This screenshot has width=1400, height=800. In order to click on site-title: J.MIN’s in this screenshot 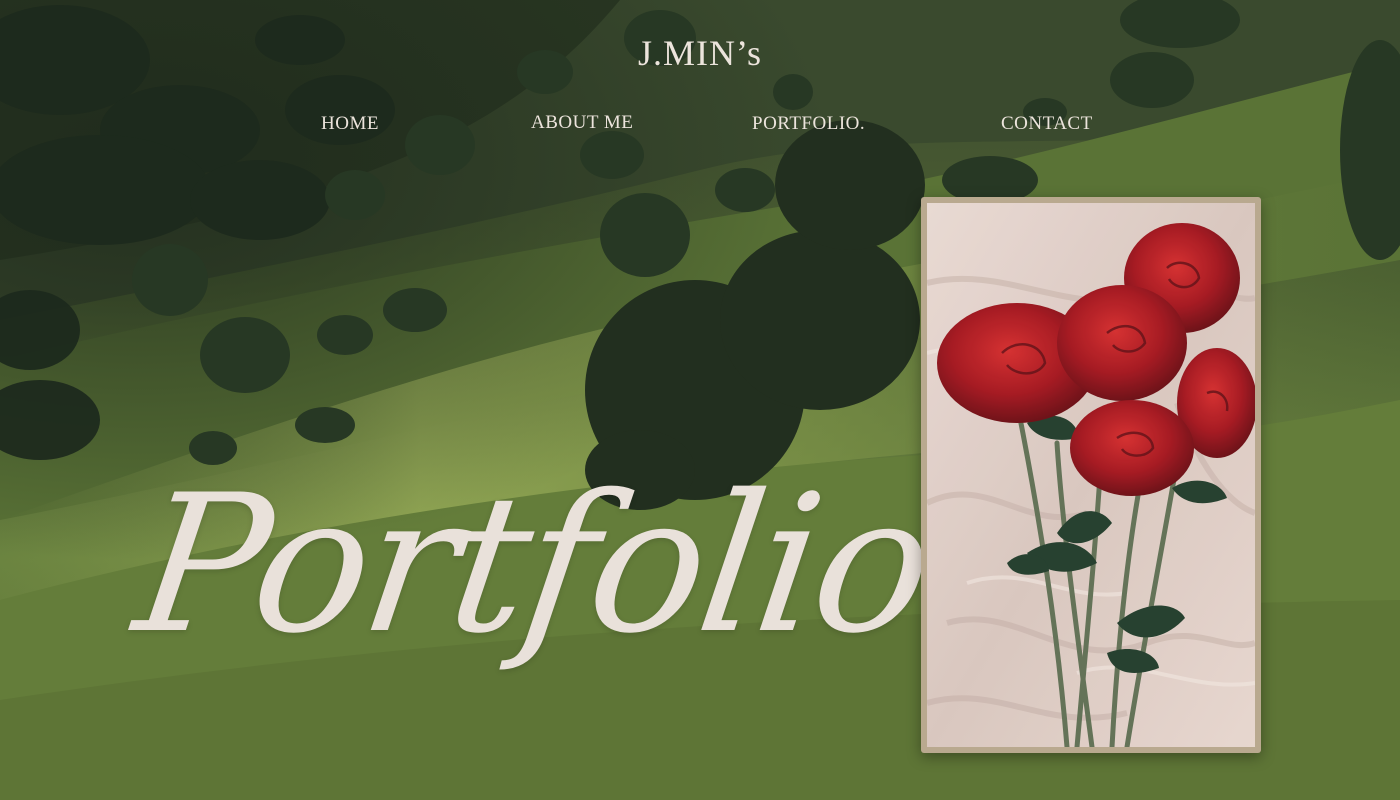, I will do `click(700, 53)`.